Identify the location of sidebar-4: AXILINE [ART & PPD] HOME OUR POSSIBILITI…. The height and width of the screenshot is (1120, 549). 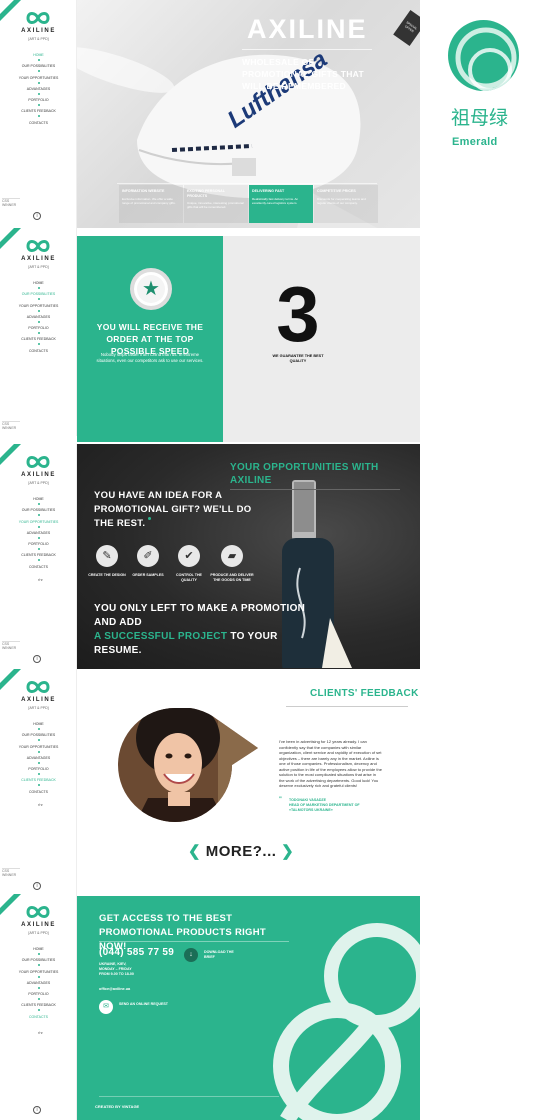
(38, 781).